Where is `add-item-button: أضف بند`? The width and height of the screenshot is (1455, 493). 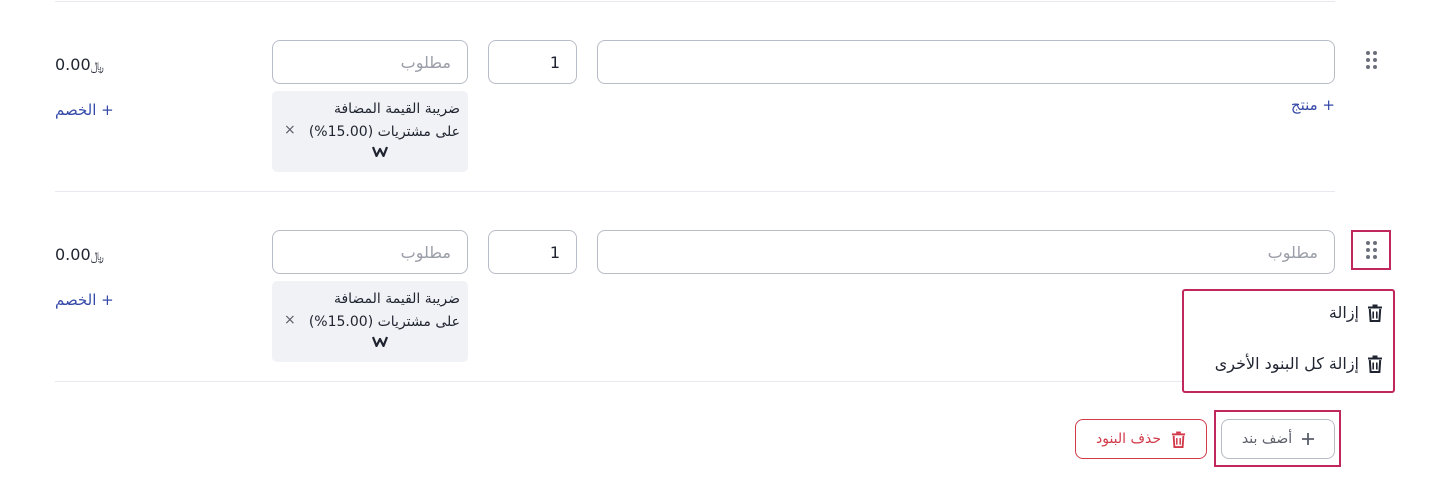 add-item-button: أضف بند is located at coordinates (1278, 439).